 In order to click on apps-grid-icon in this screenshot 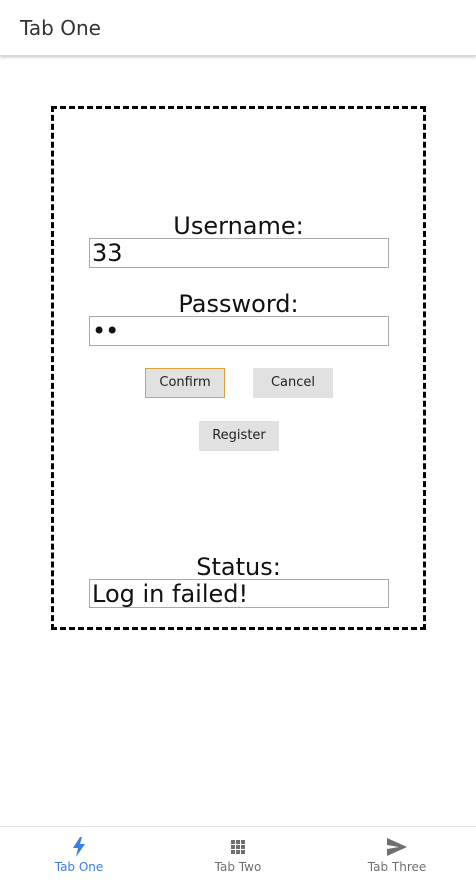, I will do `click(238, 847)`.